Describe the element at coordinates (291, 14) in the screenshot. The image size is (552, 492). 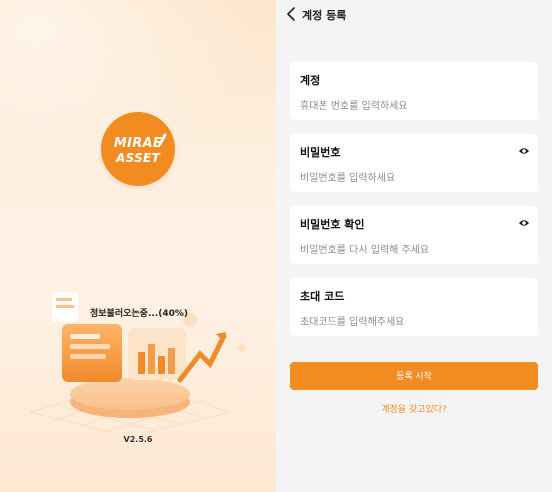
I see `chevron-left-icon` at that location.